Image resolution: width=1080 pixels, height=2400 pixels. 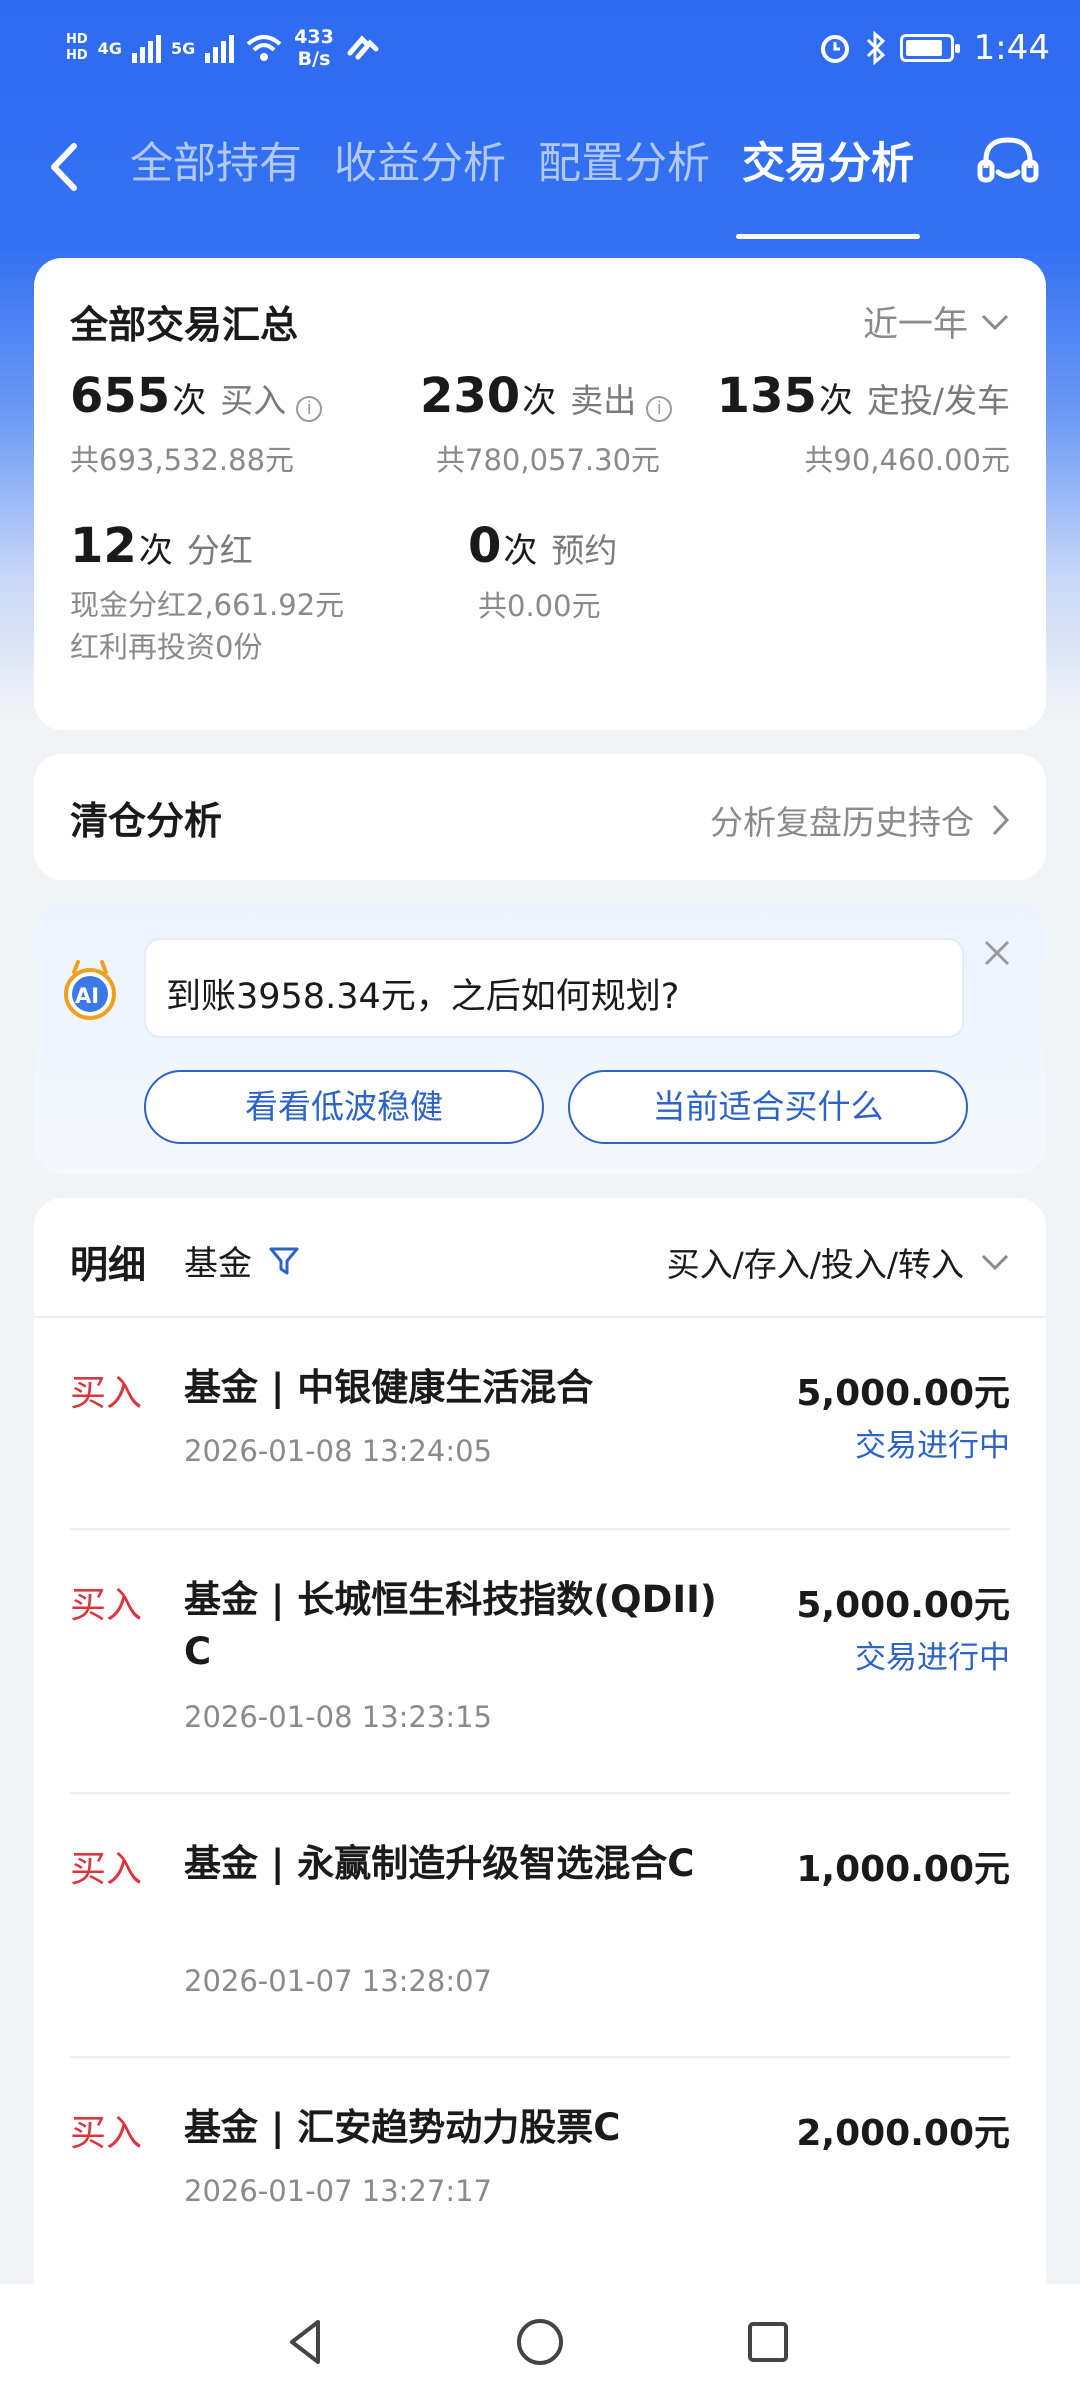 What do you see at coordinates (218, 1264) in the screenshot?
I see `fund-filter-label: 基金` at bounding box center [218, 1264].